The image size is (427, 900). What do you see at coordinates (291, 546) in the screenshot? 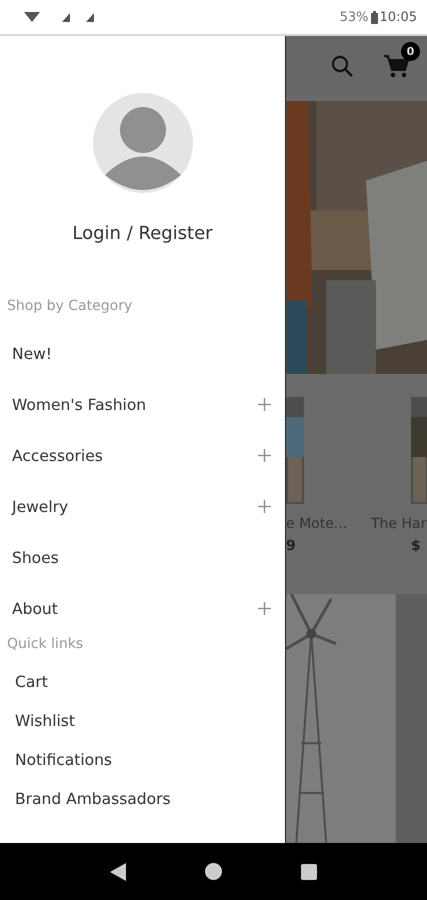
I see `product-price: 9` at bounding box center [291, 546].